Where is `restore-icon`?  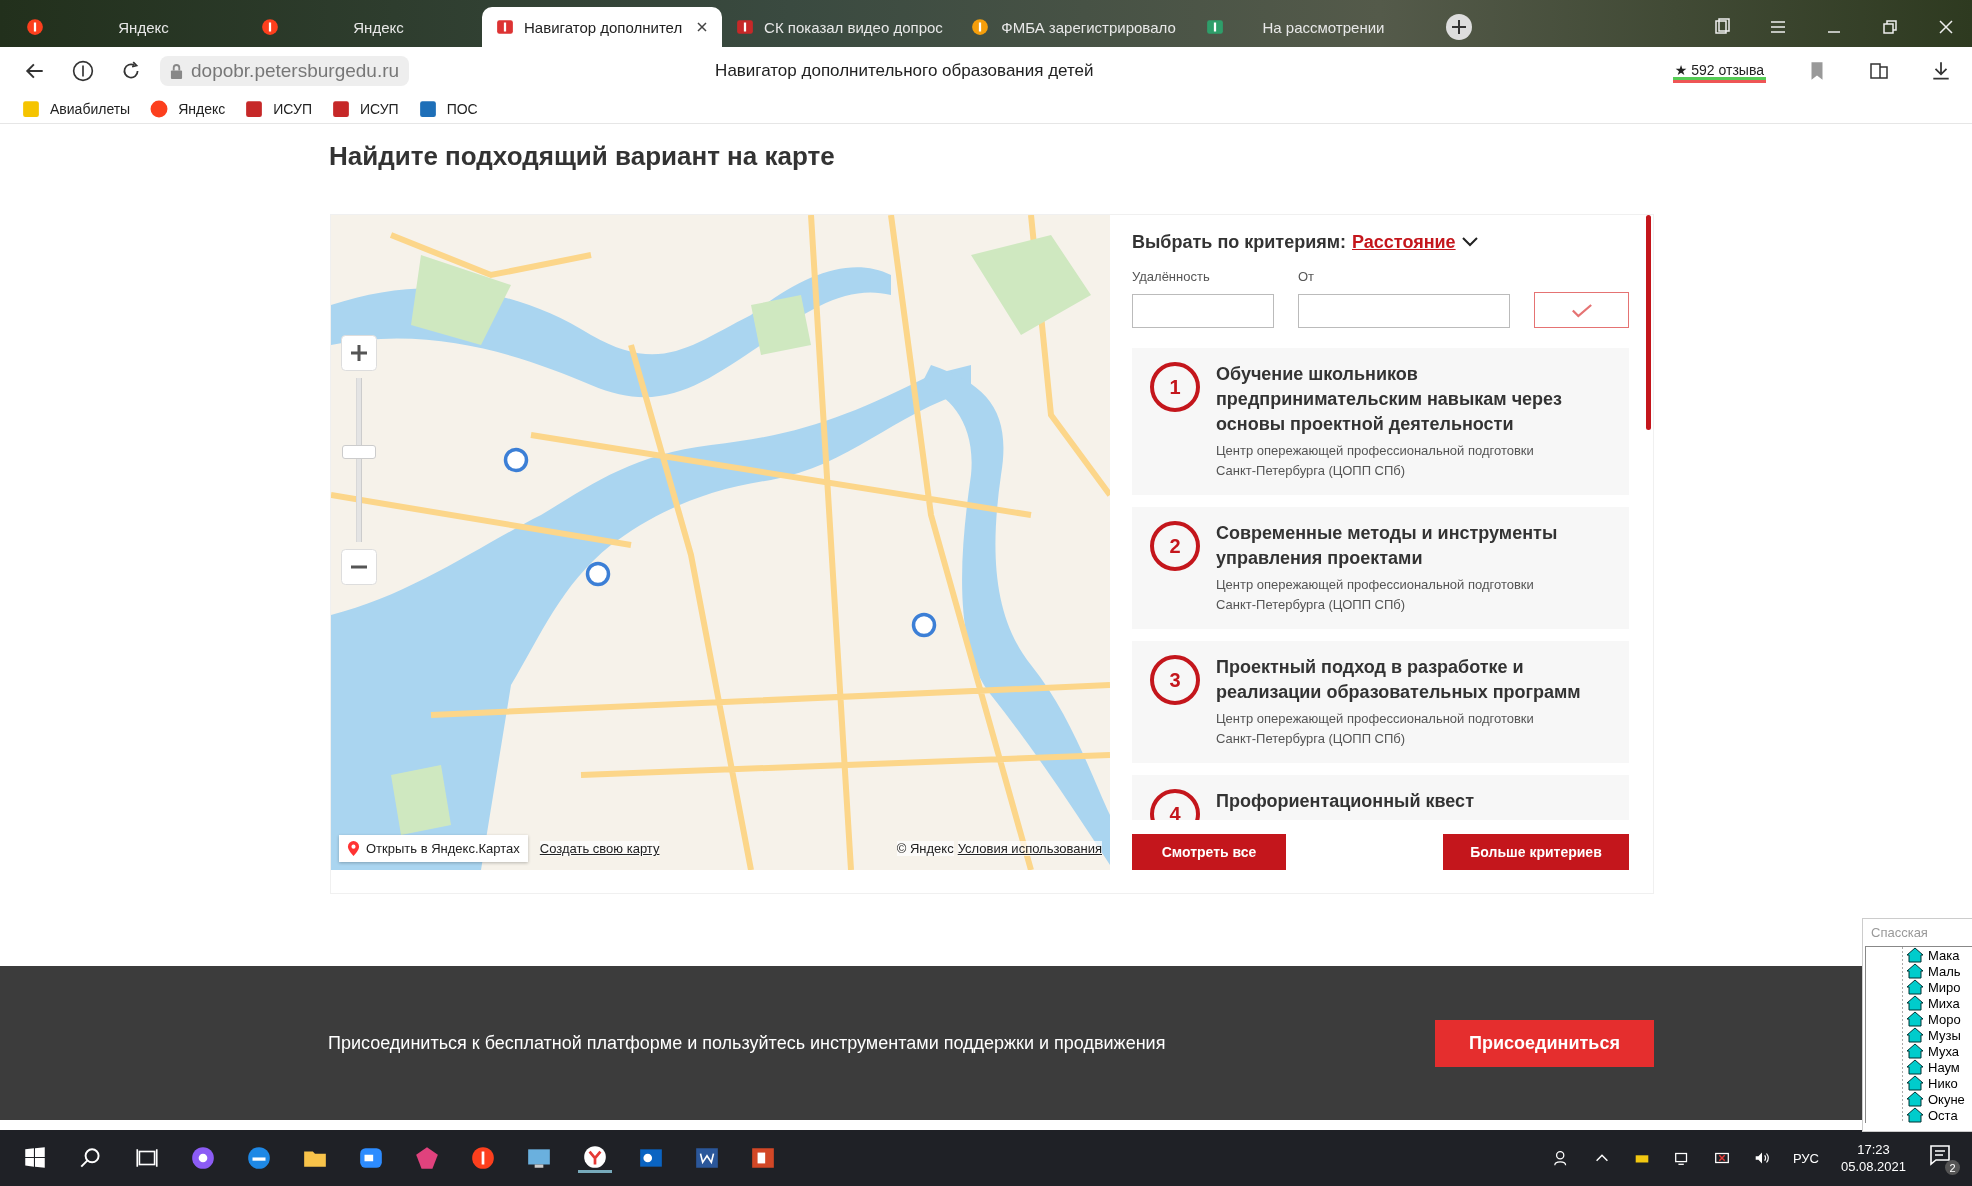 restore-icon is located at coordinates (1890, 27).